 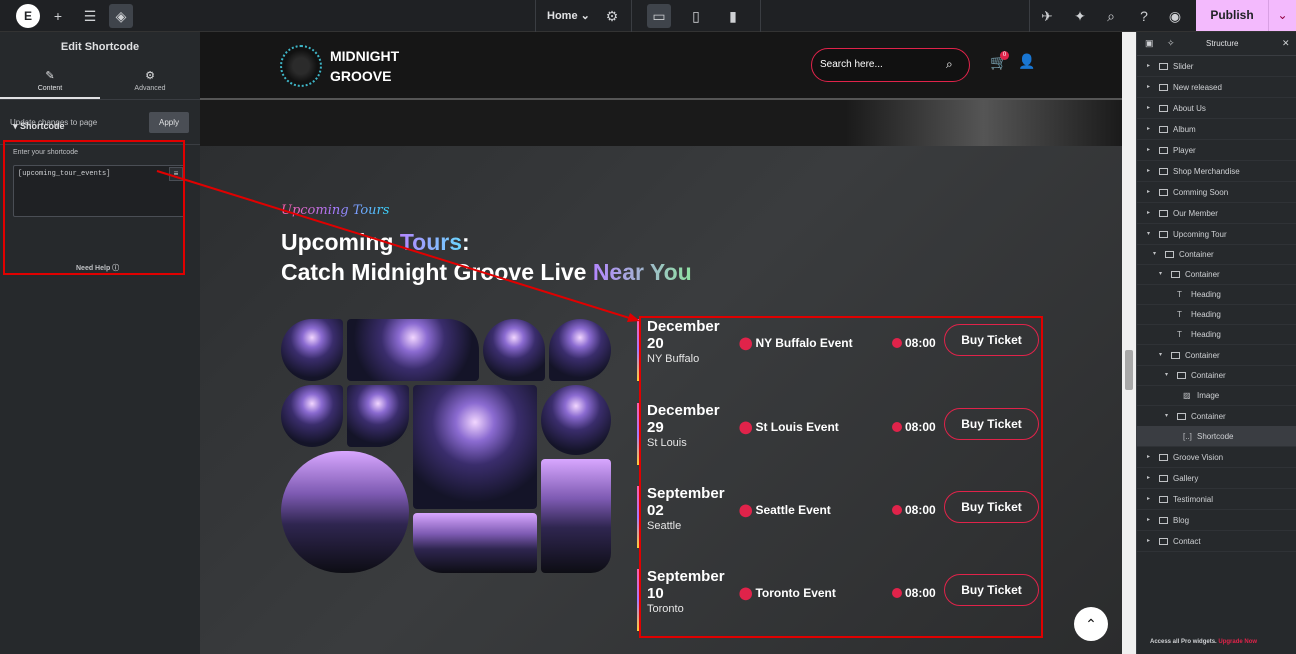 What do you see at coordinates (150, 80) in the screenshot?
I see `tab-advanced: ⚙ Advanced` at bounding box center [150, 80].